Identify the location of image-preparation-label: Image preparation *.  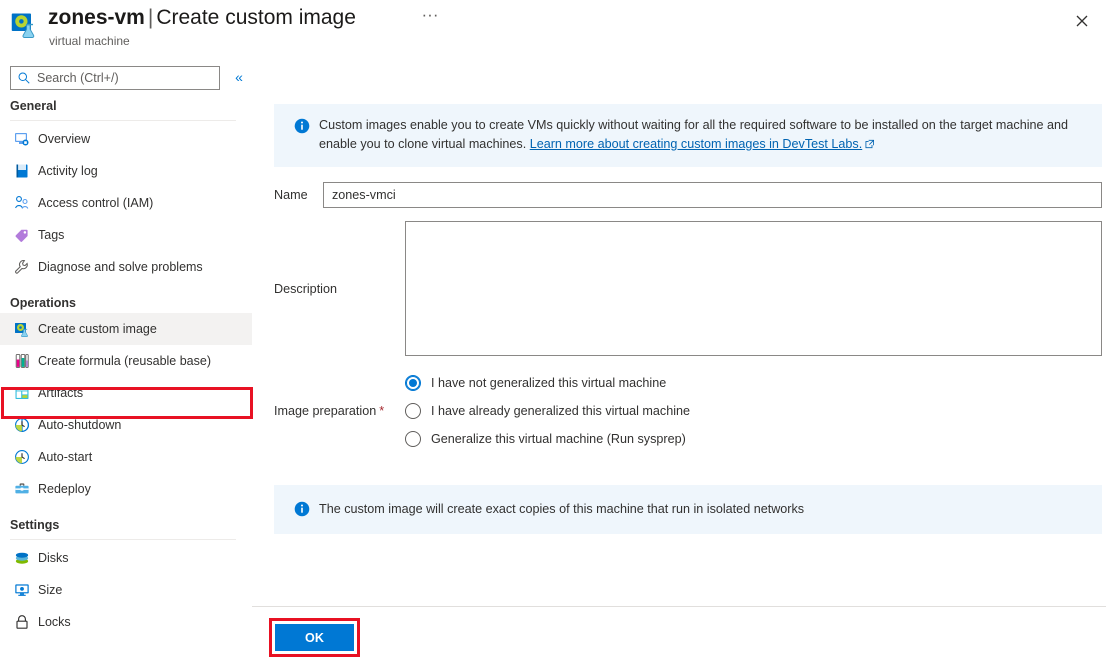
(329, 411).